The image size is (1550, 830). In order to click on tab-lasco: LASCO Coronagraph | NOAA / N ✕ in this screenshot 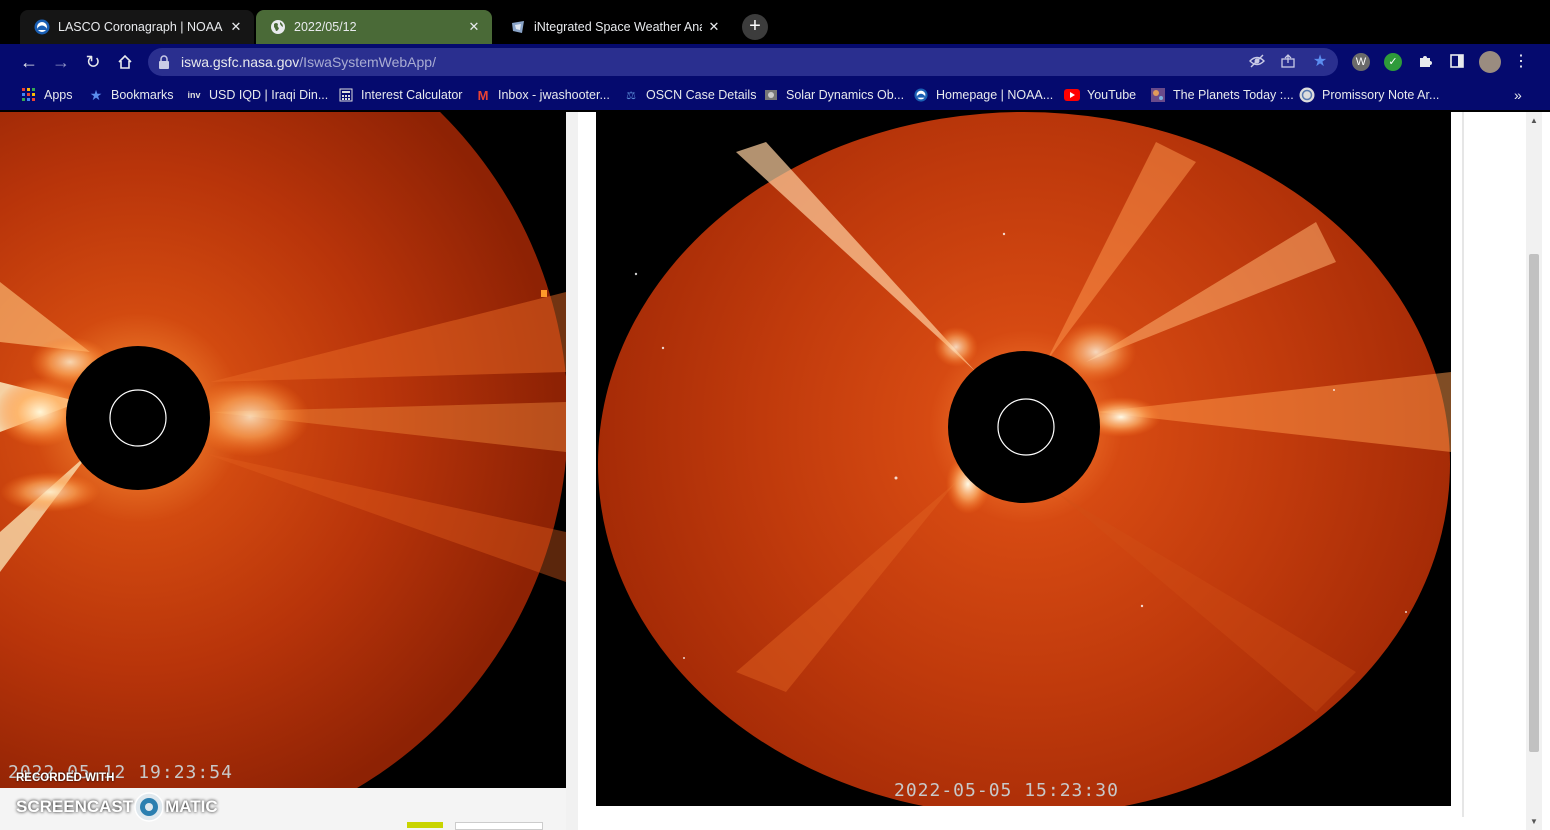, I will do `click(137, 27)`.